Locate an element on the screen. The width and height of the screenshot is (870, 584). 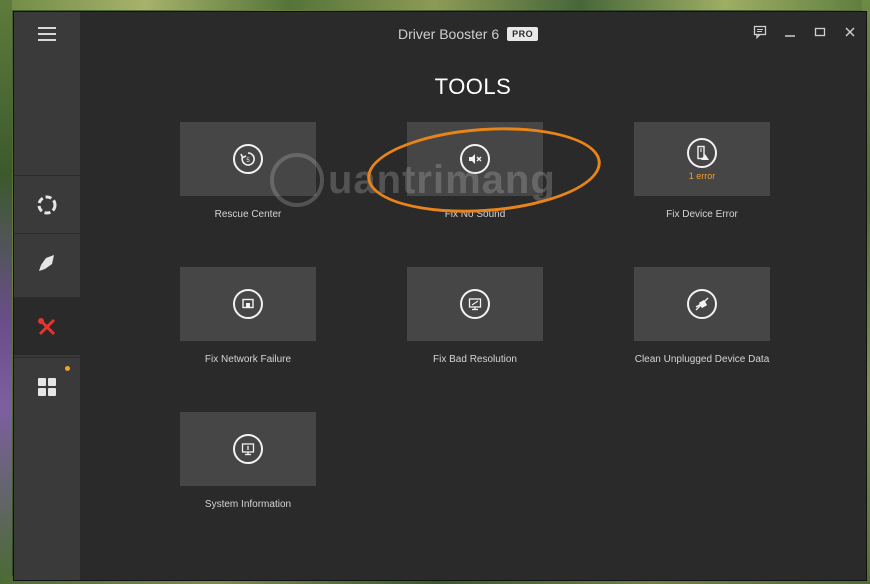
restore-icon: 5 is located at coordinates (248, 159).